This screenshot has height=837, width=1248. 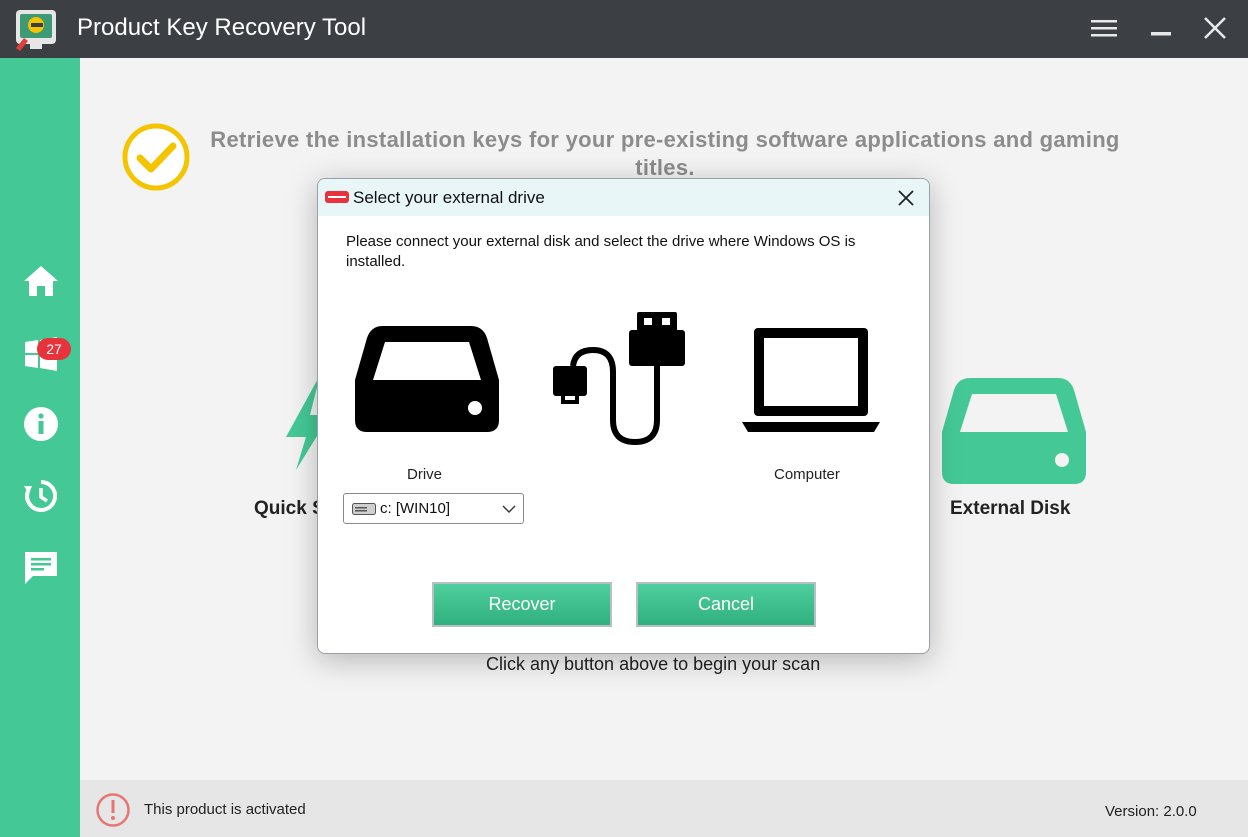 I want to click on drive-label: Drive, so click(x=425, y=474).